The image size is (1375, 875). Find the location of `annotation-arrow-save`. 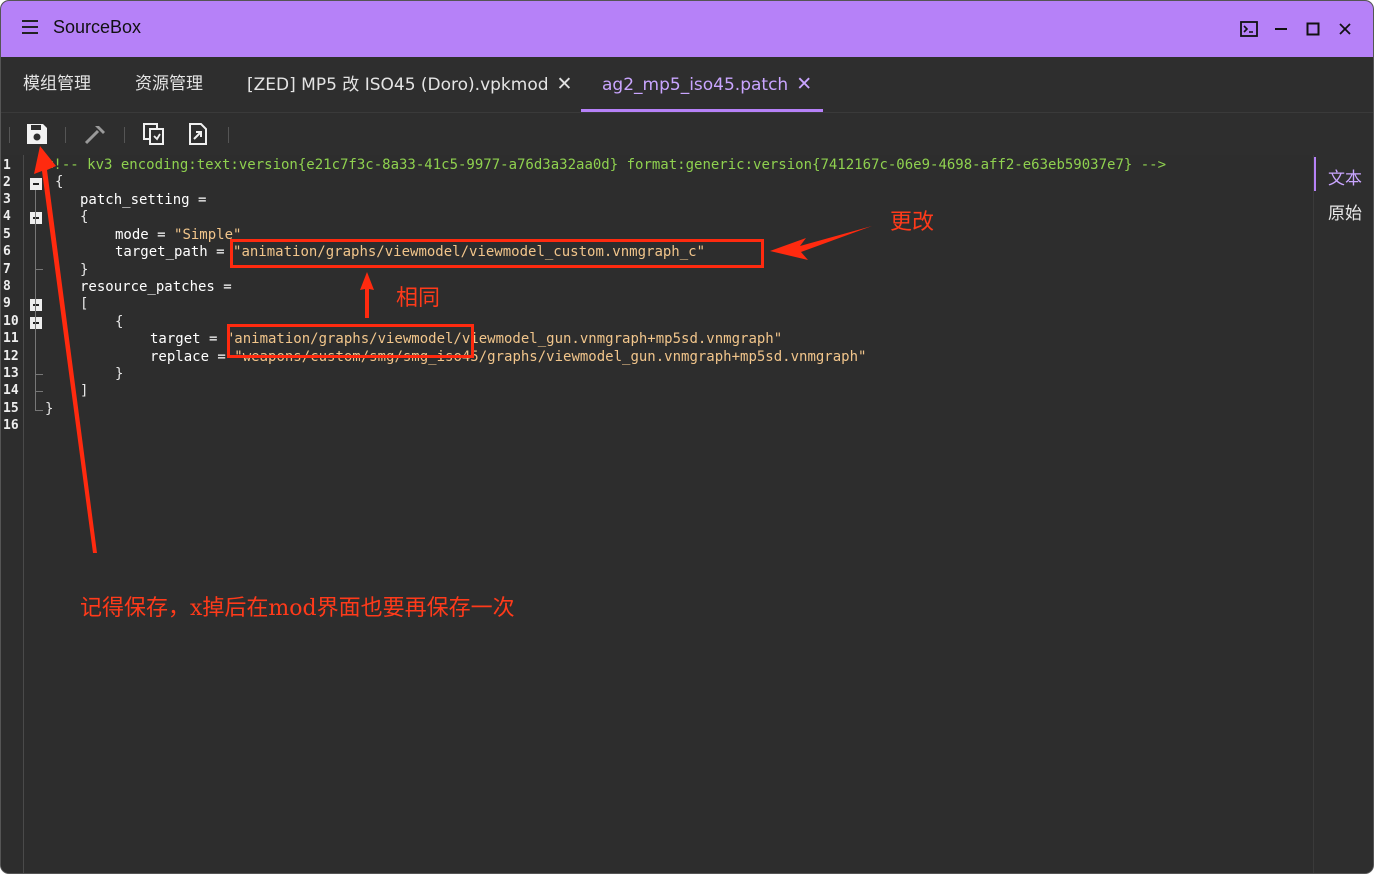

annotation-arrow-save is located at coordinates (65, 349).